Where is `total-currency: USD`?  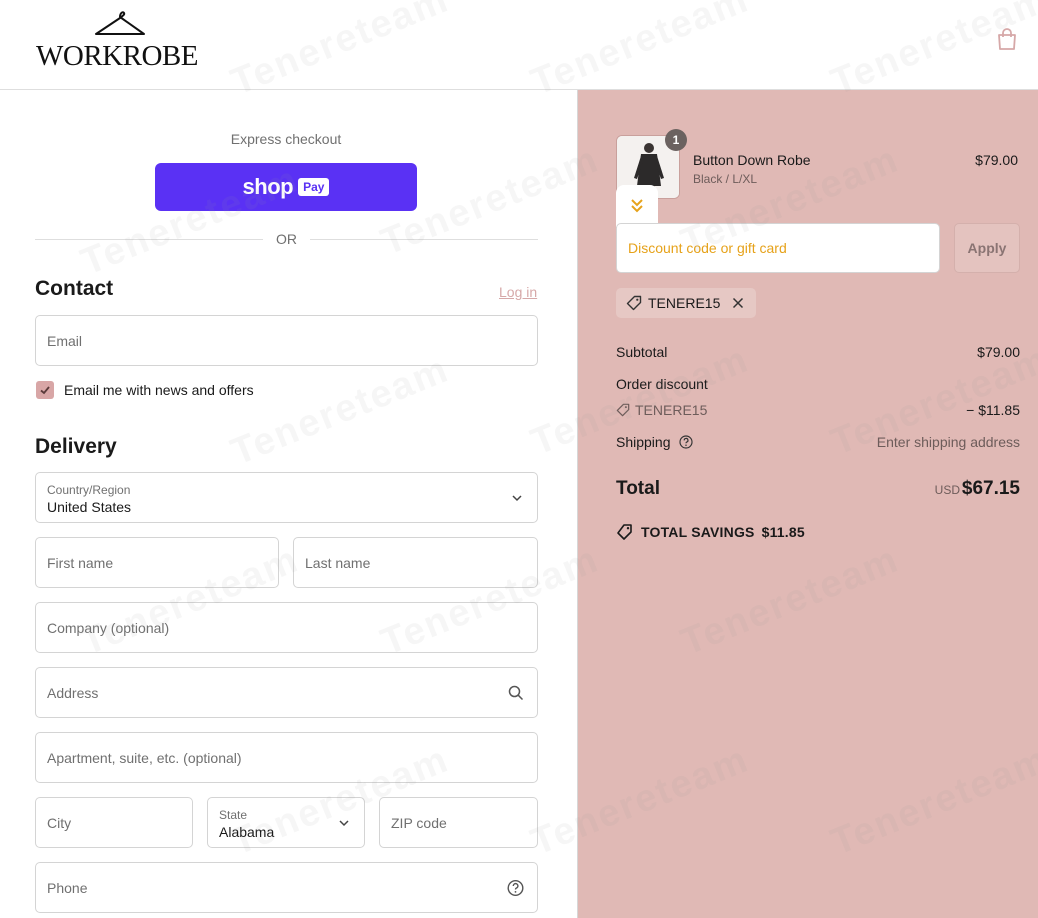 total-currency: USD is located at coordinates (947, 490).